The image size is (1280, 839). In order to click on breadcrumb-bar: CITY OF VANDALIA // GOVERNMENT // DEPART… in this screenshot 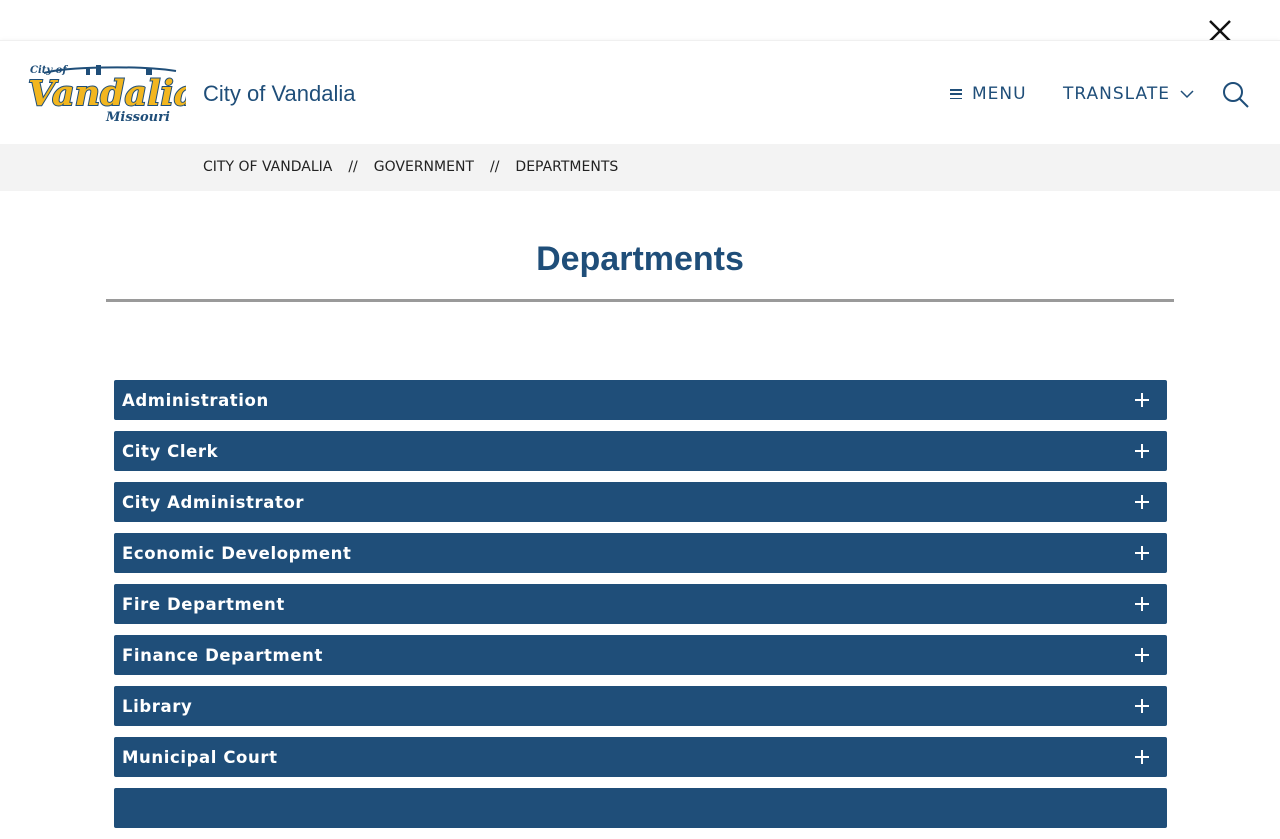, I will do `click(640, 167)`.